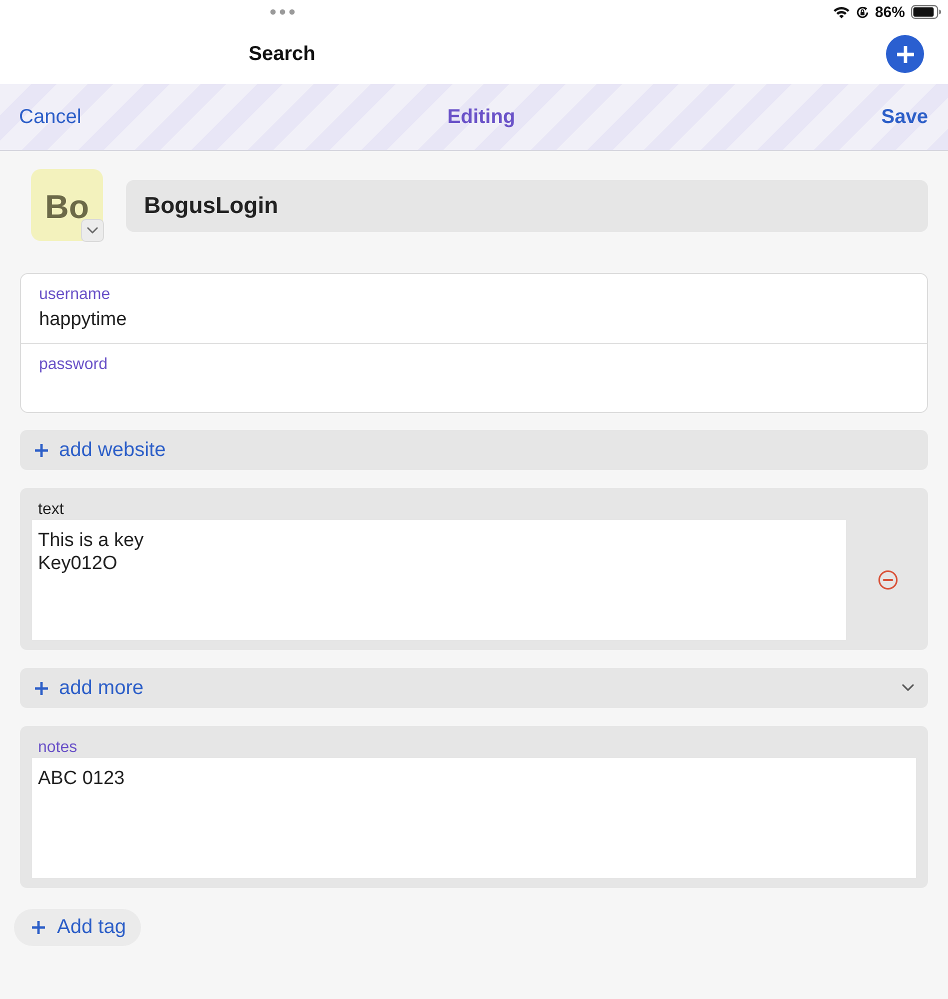 This screenshot has width=948, height=999. Describe the element at coordinates (73, 365) in the screenshot. I see `field-label: password` at that location.